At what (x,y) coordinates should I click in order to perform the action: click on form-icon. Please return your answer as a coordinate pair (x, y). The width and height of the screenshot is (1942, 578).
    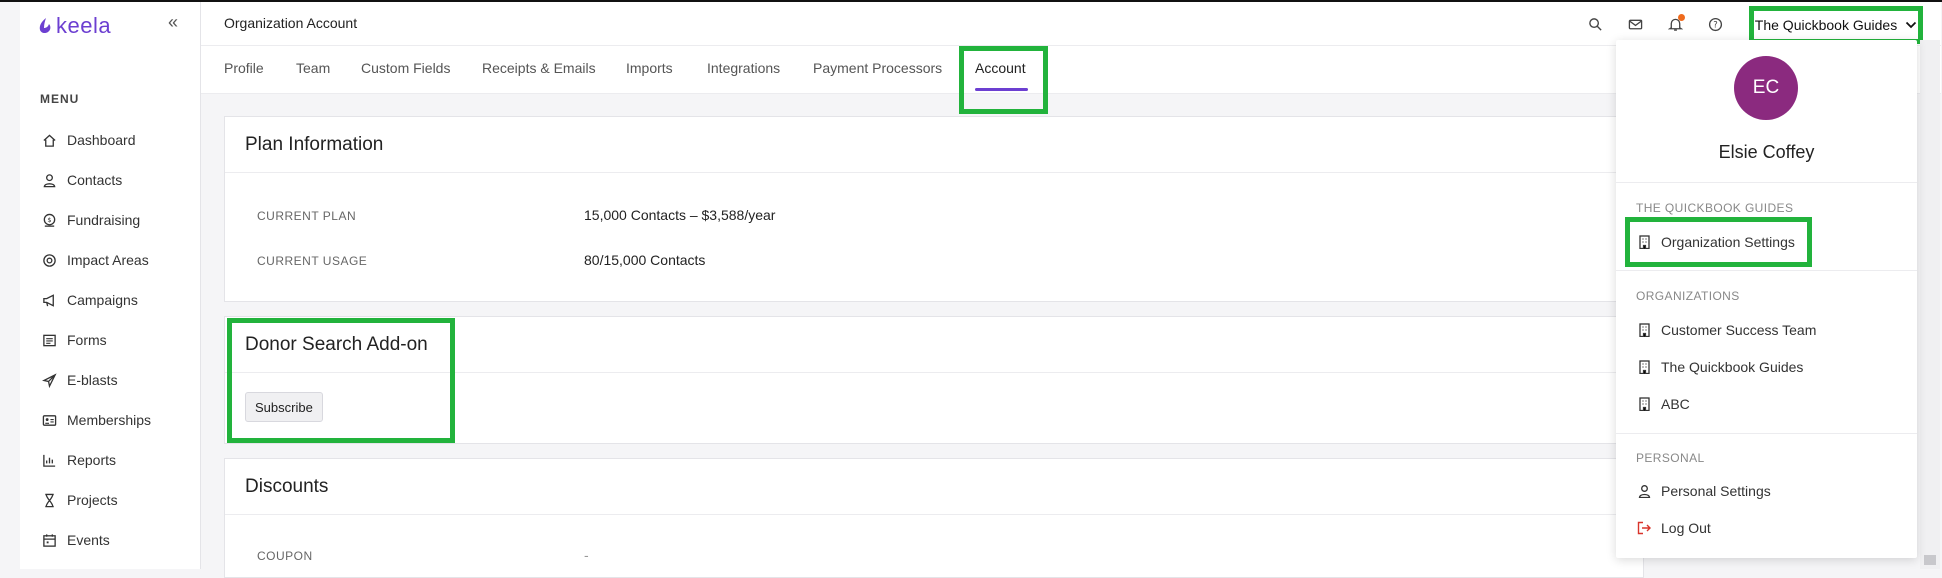
    Looking at the image, I should click on (49, 340).